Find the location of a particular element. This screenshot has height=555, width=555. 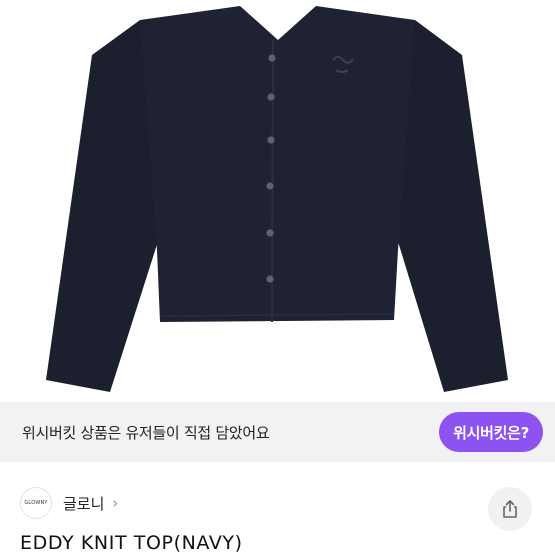

wishlist-banner: 위시버킷 상품은 유저들이 직접 담았어요 위시버킷은? is located at coordinates (277, 432).